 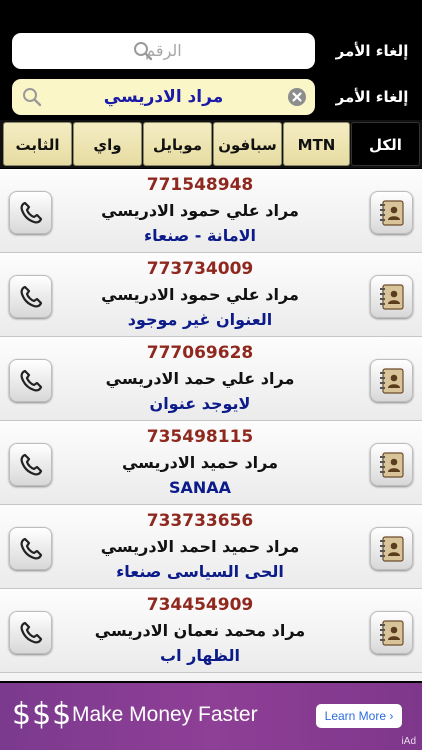 I want to click on learn-more-button: Learn More ›, so click(x=359, y=716).